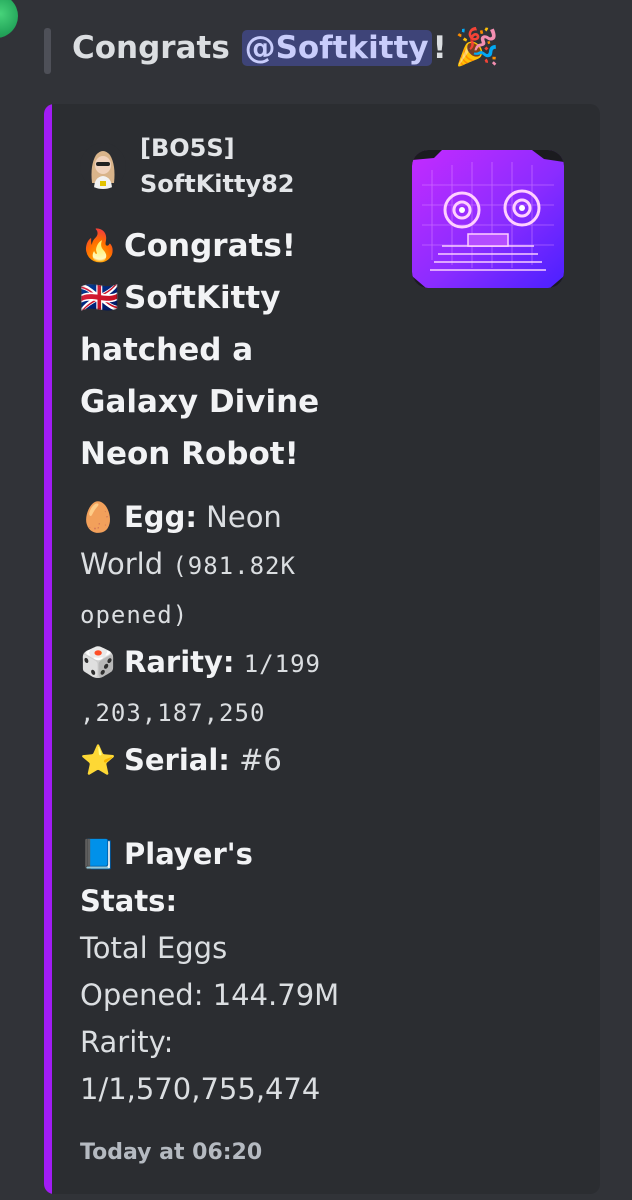  I want to click on pet-thumbnail, so click(488, 219).